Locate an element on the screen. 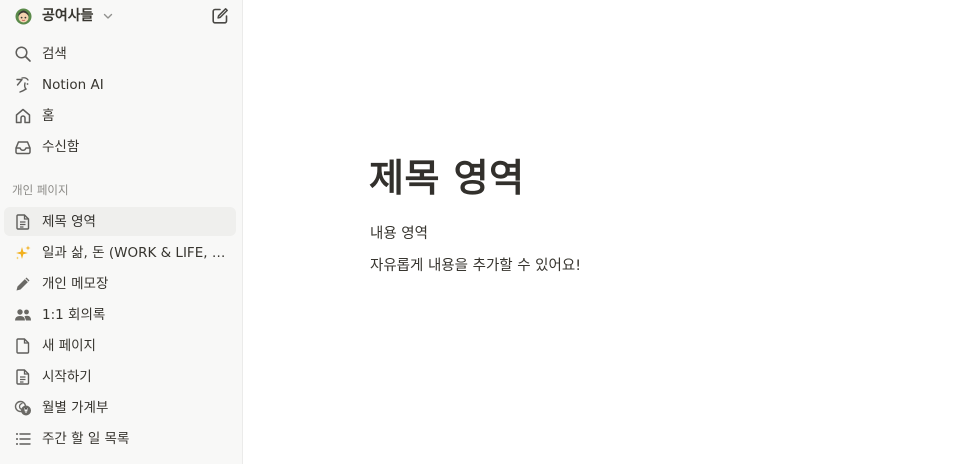 Image resolution: width=956 pixels, height=464 pixels. sidebar-item-label: 수신함 is located at coordinates (61, 147).